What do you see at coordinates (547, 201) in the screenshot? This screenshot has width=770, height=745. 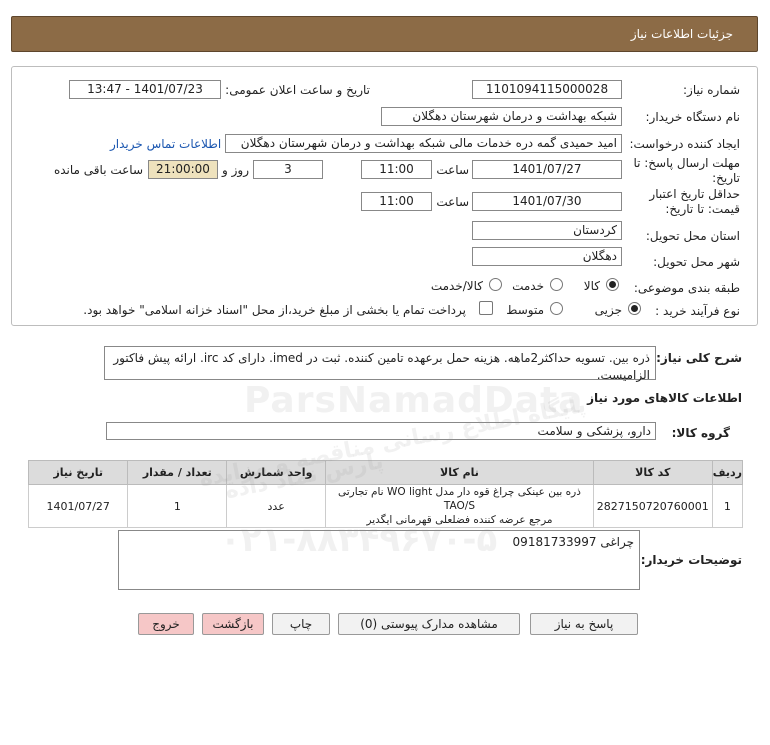 I see `validity-date-field: 1401/07/30` at bounding box center [547, 201].